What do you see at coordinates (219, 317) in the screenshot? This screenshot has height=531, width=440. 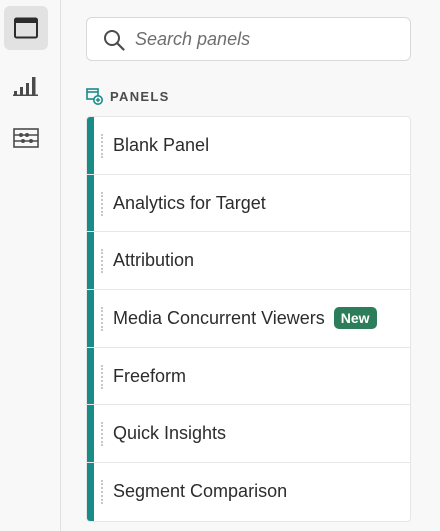 I see `panel-label: Media Concurrent Viewers` at bounding box center [219, 317].